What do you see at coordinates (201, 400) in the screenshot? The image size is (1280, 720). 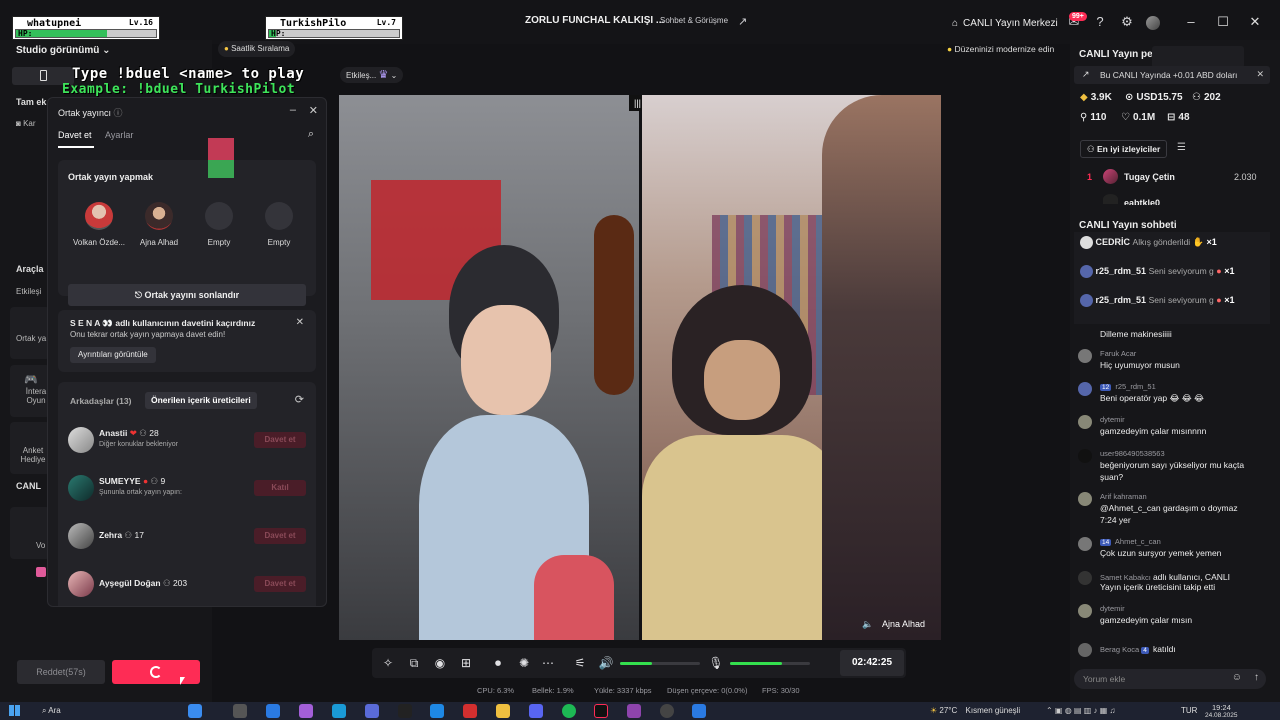 I see `tab-suggested-creators: Önerilen içerik üreticileri` at bounding box center [201, 400].